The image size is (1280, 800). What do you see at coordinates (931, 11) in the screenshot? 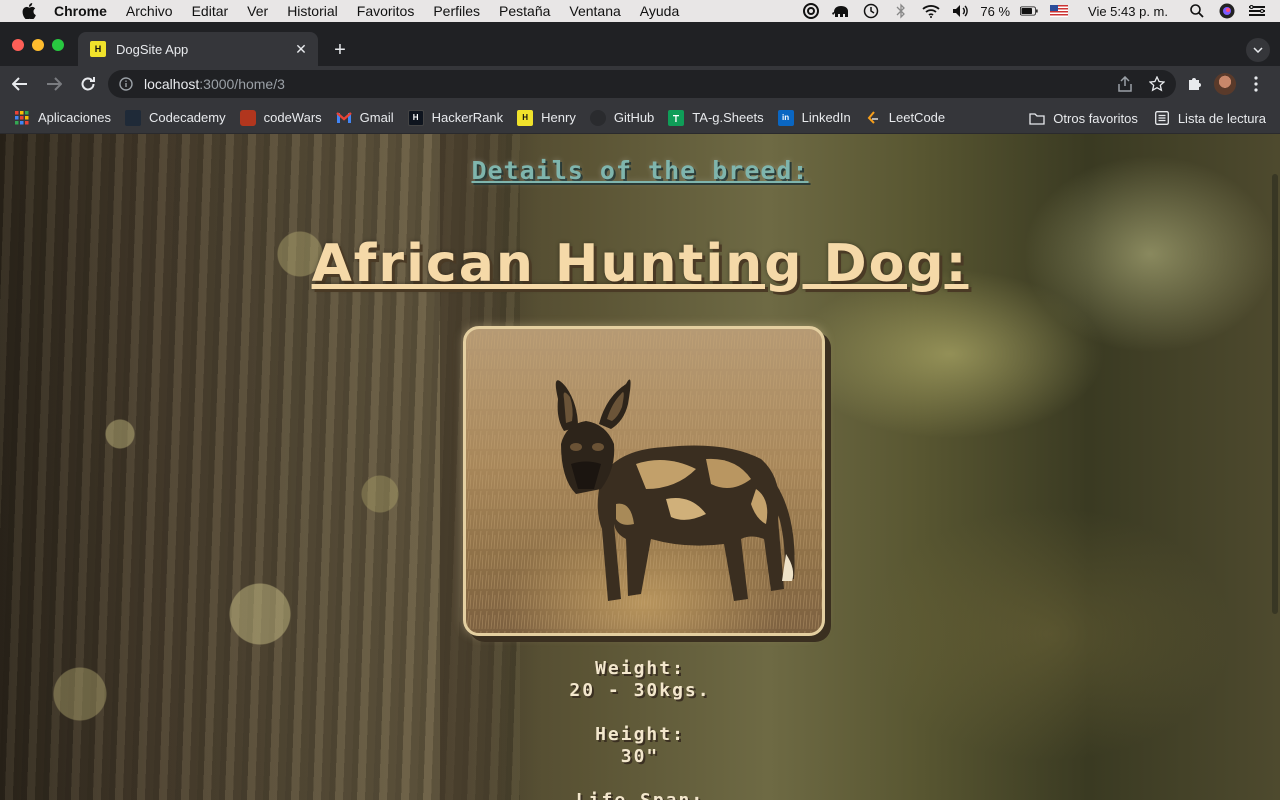
I see `wifi-icon` at bounding box center [931, 11].